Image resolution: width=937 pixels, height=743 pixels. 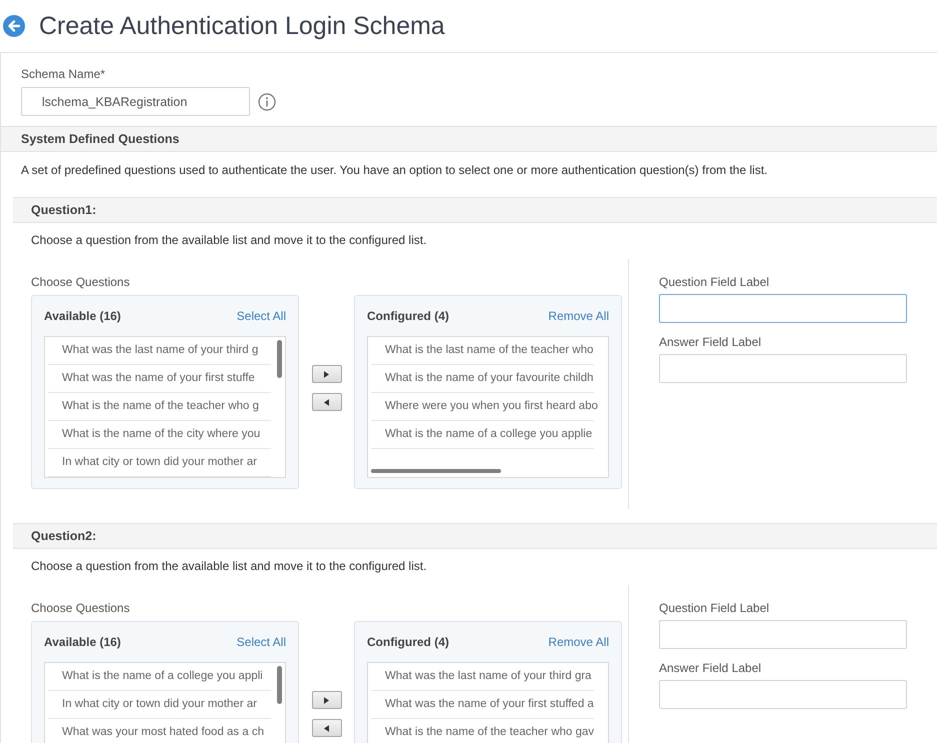 I want to click on question-option: What is the name of your favourite childh, so click(x=482, y=379).